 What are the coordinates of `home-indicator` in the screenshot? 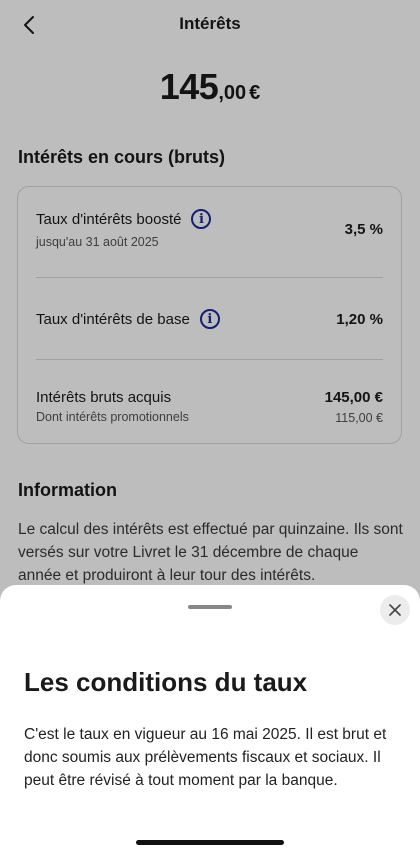 It's located at (210, 842).